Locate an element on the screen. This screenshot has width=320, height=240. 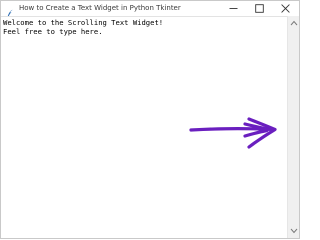
close-button is located at coordinates (286, 8).